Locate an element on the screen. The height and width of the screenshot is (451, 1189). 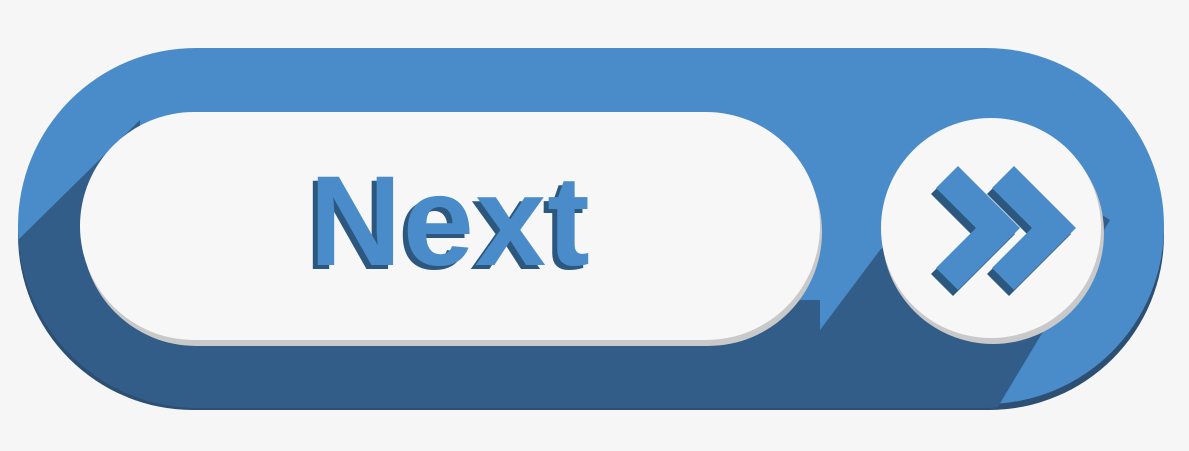
next-label: Next is located at coordinates (450, 221).